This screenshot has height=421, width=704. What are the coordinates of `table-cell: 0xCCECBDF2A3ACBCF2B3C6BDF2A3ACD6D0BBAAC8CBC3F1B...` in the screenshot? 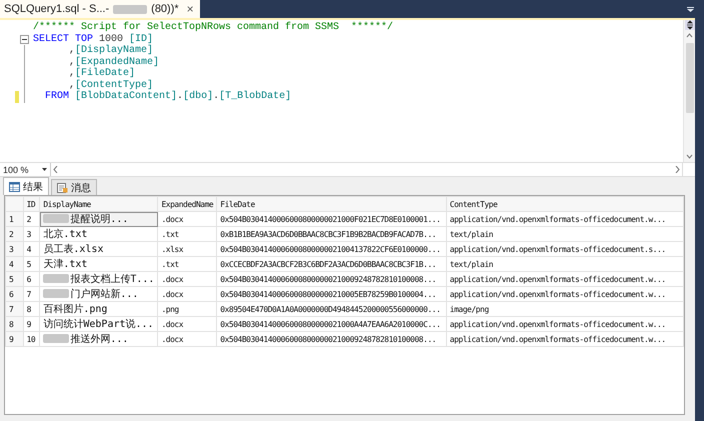 It's located at (331, 264).